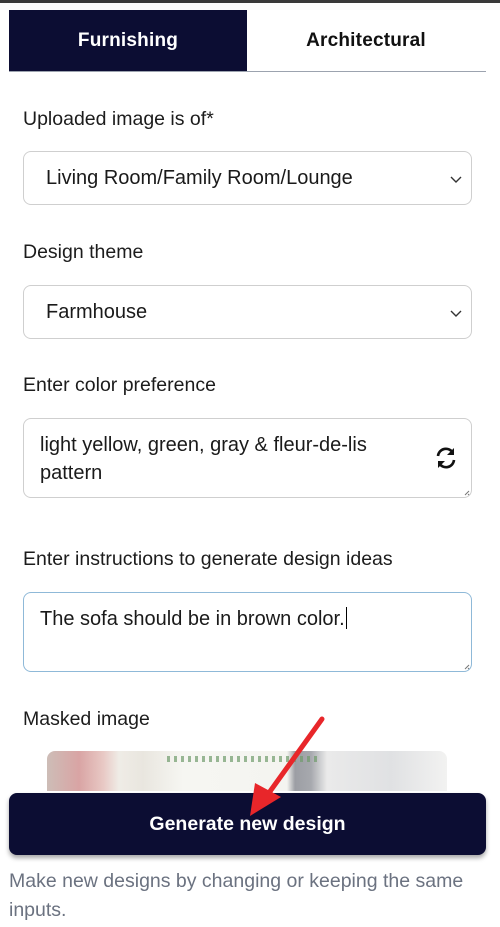 This screenshot has height=927, width=500. What do you see at coordinates (97, 311) in the screenshot?
I see `design-theme-value: Farmhouse` at bounding box center [97, 311].